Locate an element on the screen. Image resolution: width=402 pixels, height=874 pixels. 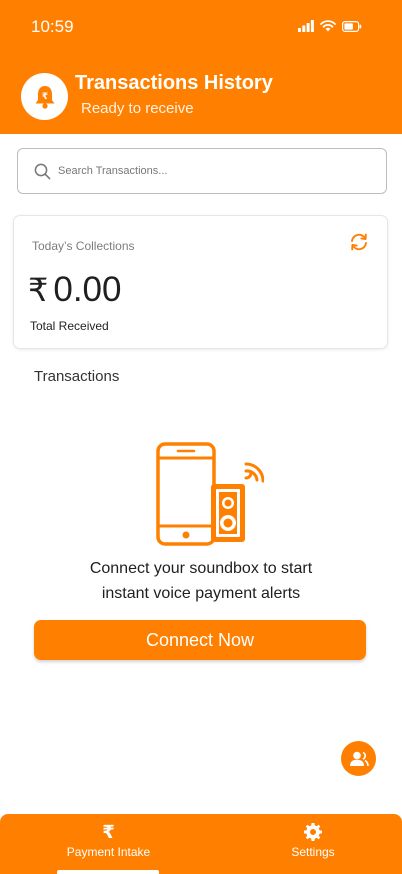
wifi-icon is located at coordinates (328, 26).